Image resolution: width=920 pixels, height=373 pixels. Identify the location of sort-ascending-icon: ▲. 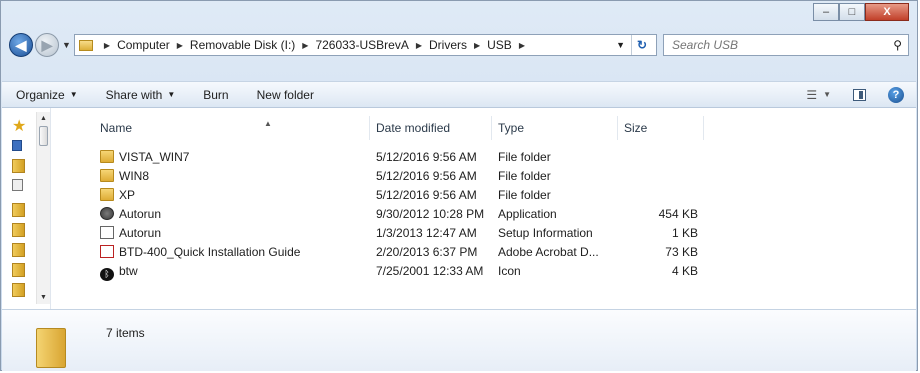
(268, 123).